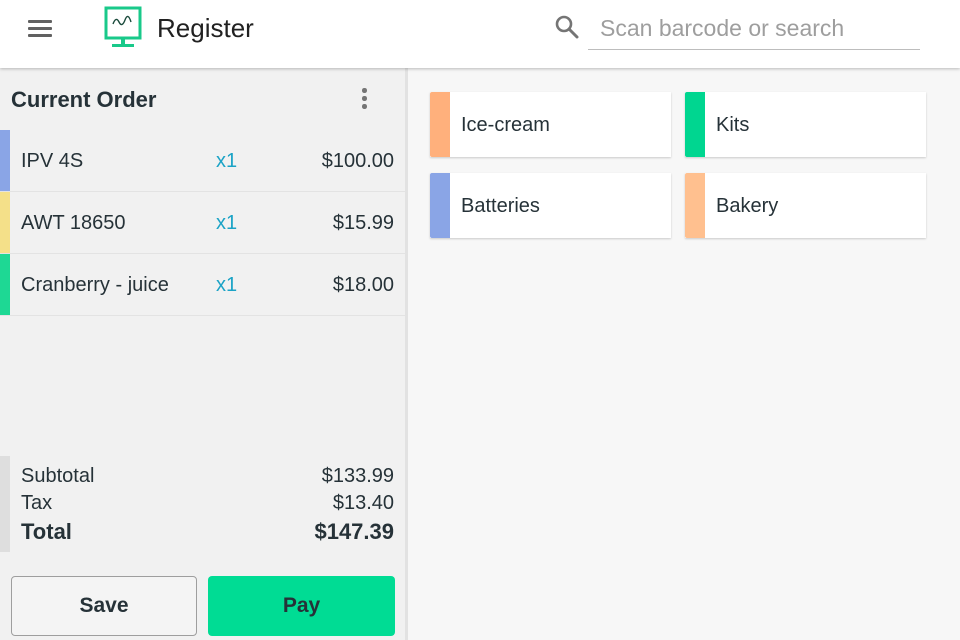  What do you see at coordinates (363, 223) in the screenshot?
I see `item-price: $15.99` at bounding box center [363, 223].